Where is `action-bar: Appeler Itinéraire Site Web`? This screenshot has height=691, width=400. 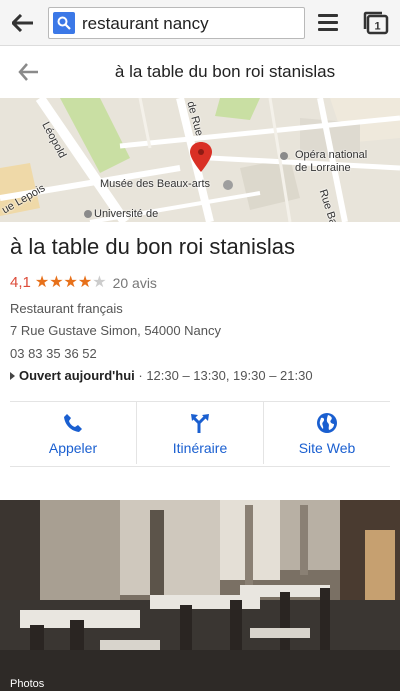 action-bar: Appeler Itinéraire Site Web is located at coordinates (200, 433).